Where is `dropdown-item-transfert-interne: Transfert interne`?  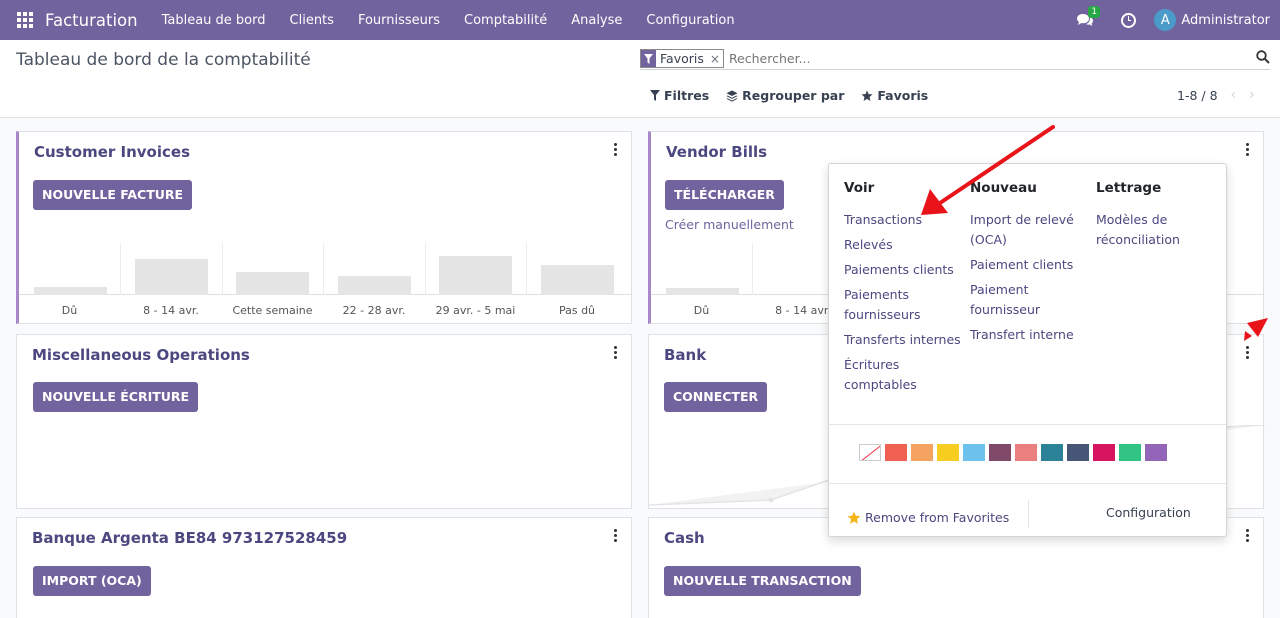 dropdown-item-transfert-interne: Transfert interne is located at coordinates (1029, 335).